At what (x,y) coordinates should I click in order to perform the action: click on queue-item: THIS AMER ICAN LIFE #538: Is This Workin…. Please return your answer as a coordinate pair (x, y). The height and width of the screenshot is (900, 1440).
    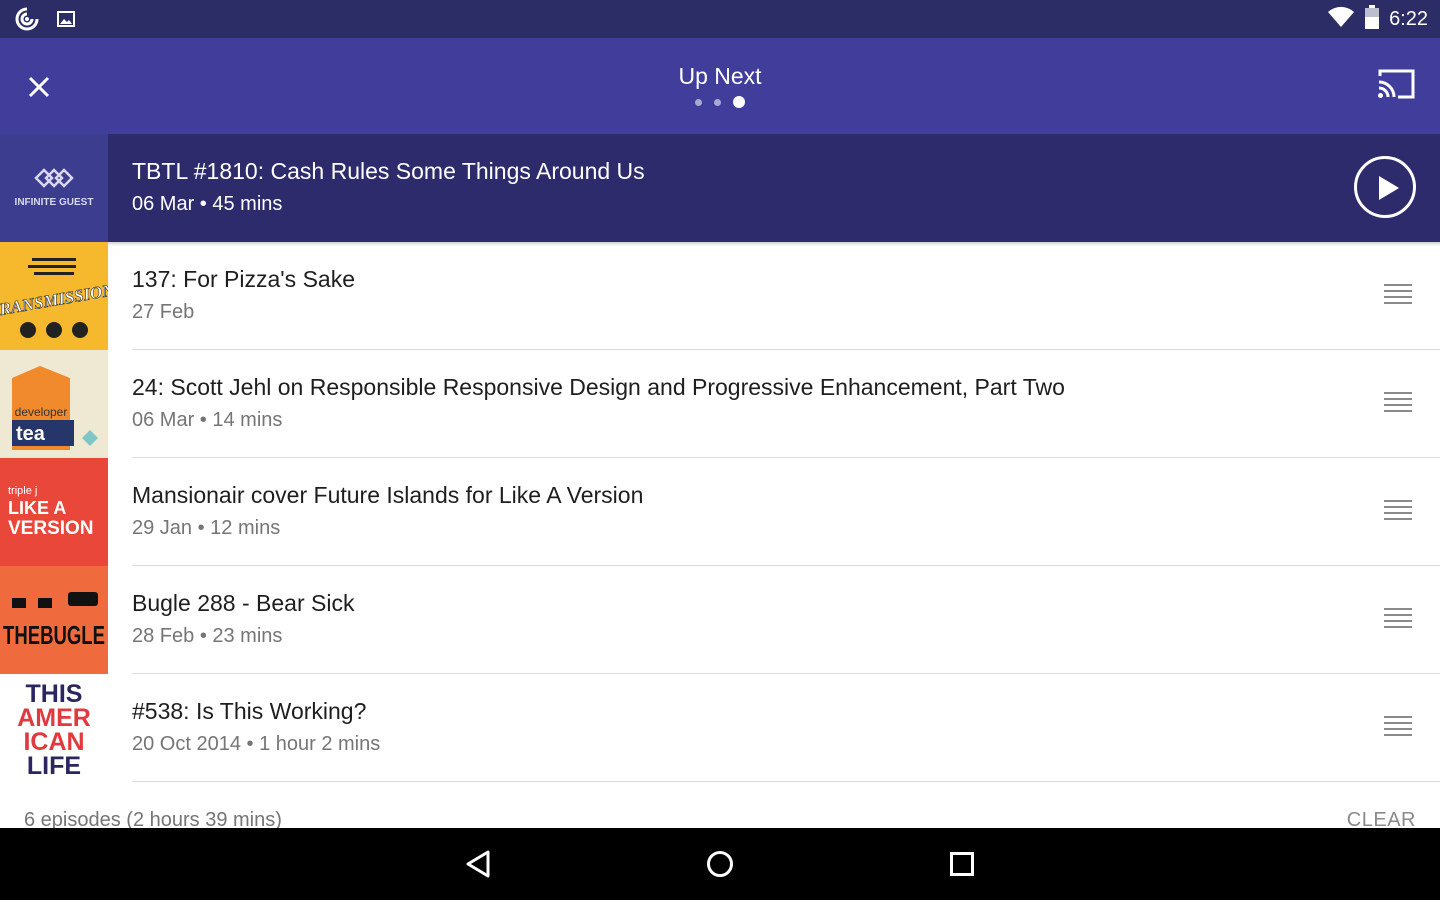
    Looking at the image, I should click on (720, 728).